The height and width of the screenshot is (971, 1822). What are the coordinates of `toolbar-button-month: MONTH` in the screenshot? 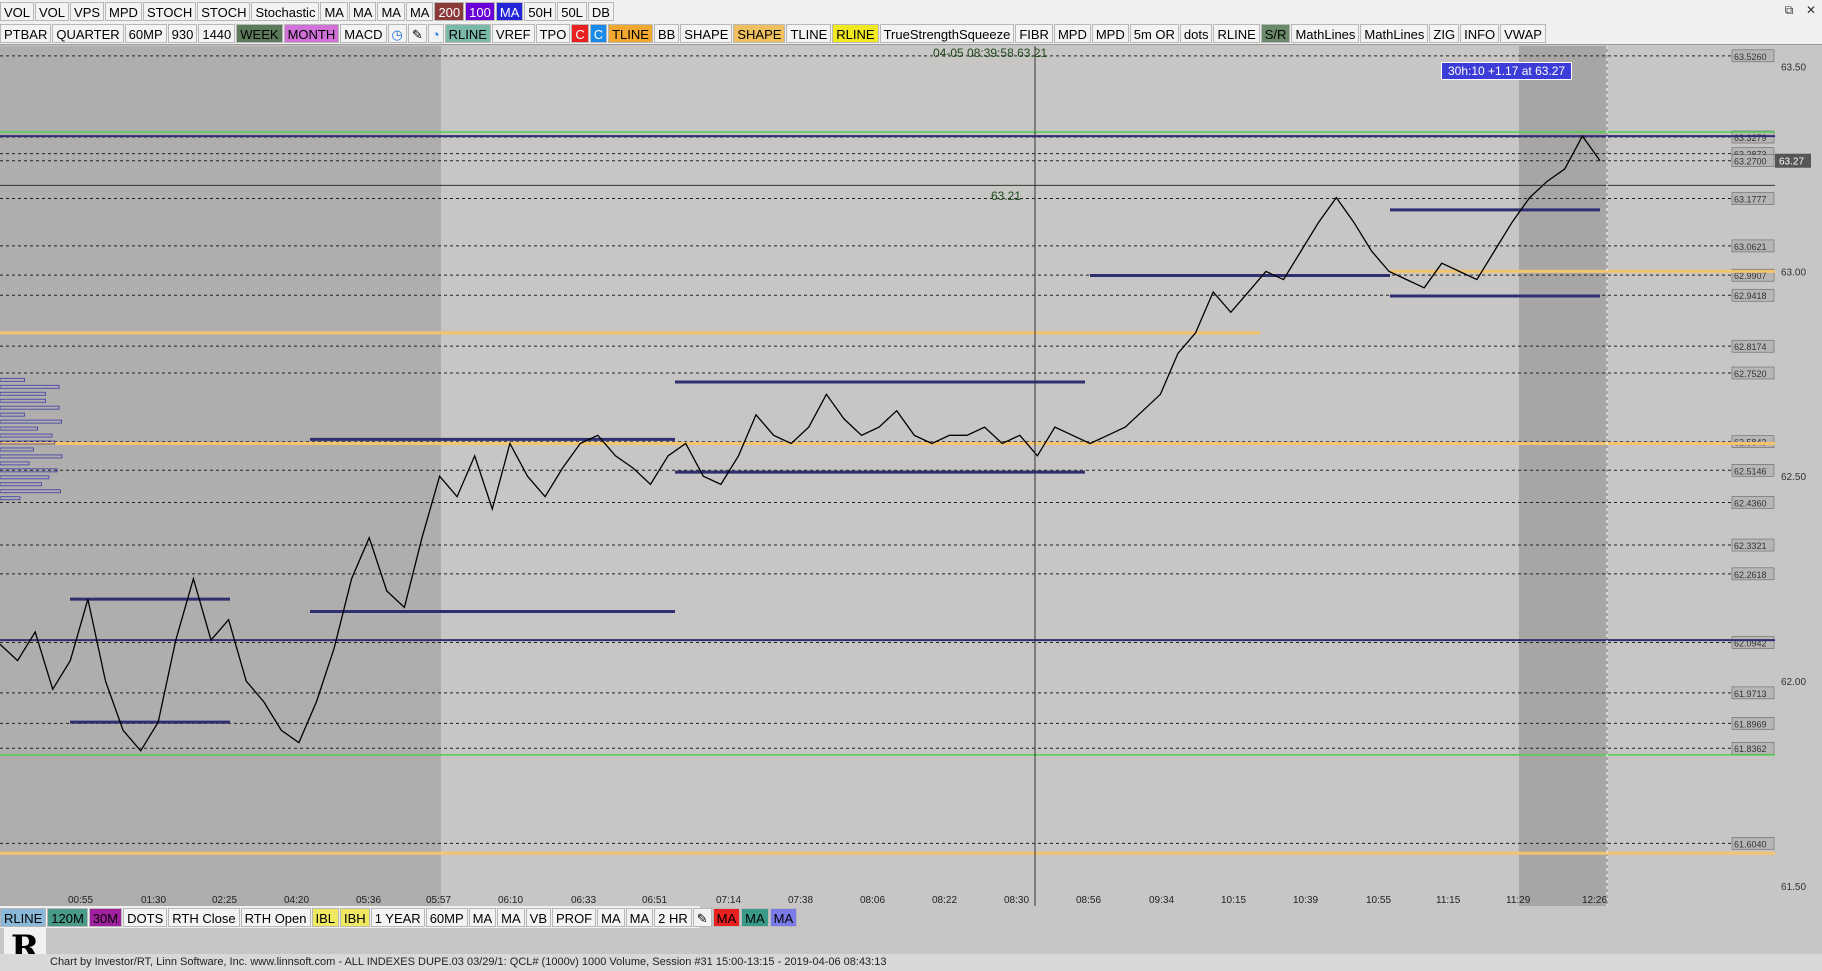 It's located at (311, 33).